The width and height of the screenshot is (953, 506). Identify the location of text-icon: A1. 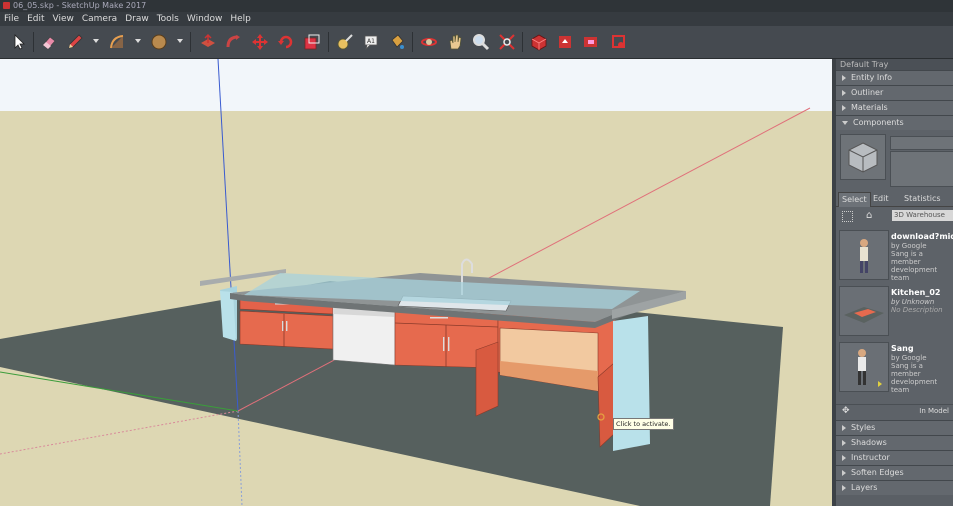
(371, 42).